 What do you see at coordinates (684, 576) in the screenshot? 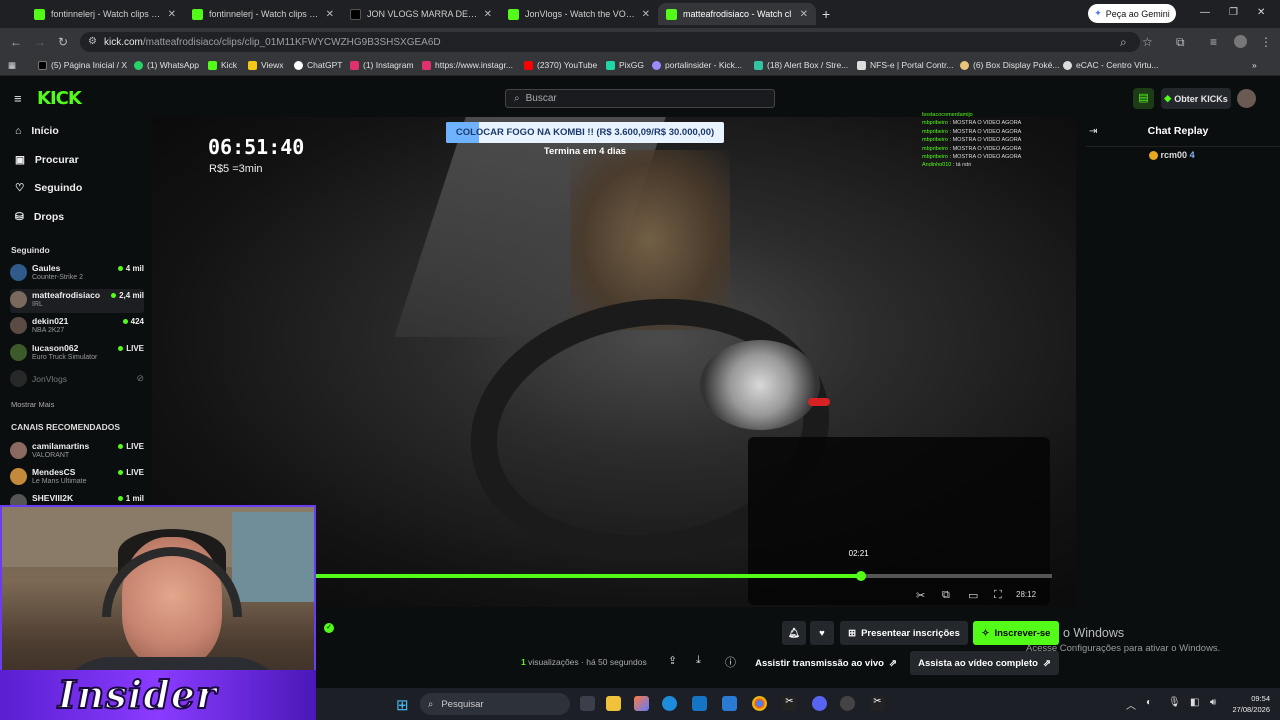
I see `seek-bar` at bounding box center [684, 576].